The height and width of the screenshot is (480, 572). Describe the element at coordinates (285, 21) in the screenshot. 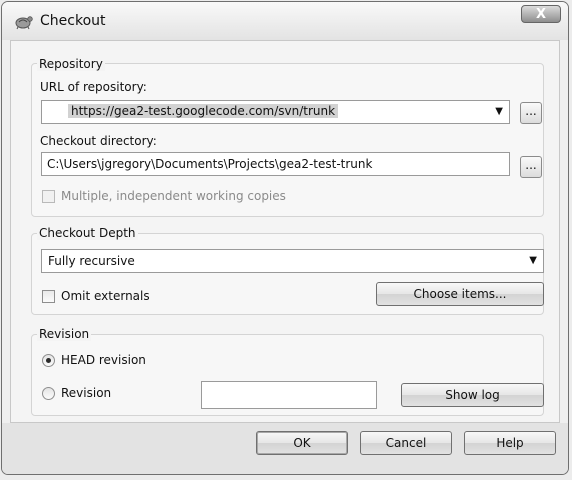

I see `title-bar: Checkout X` at that location.